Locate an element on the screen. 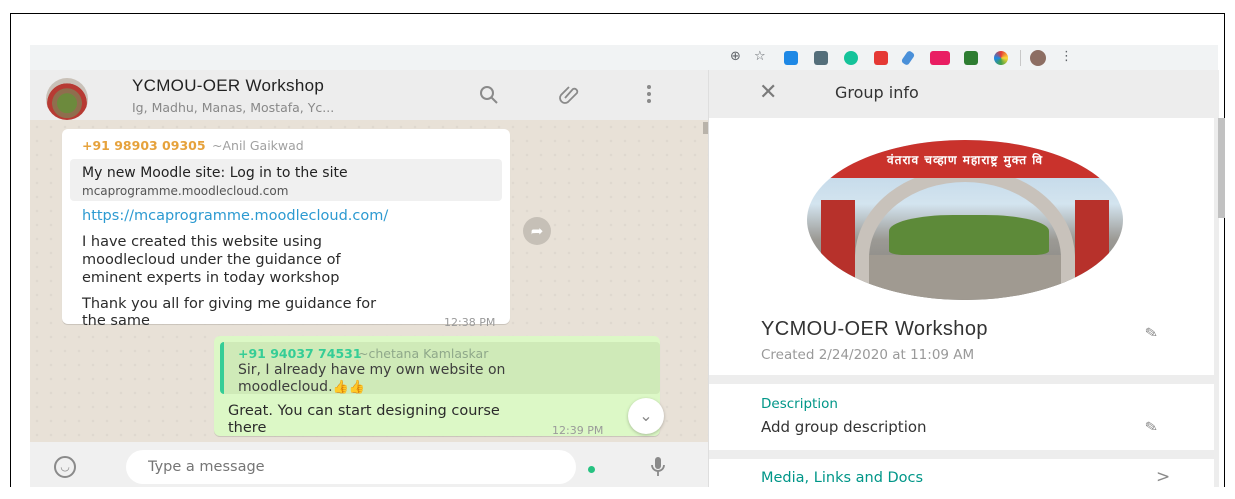  media-links-docs: Media, Links and Docs > is located at coordinates (961, 479).